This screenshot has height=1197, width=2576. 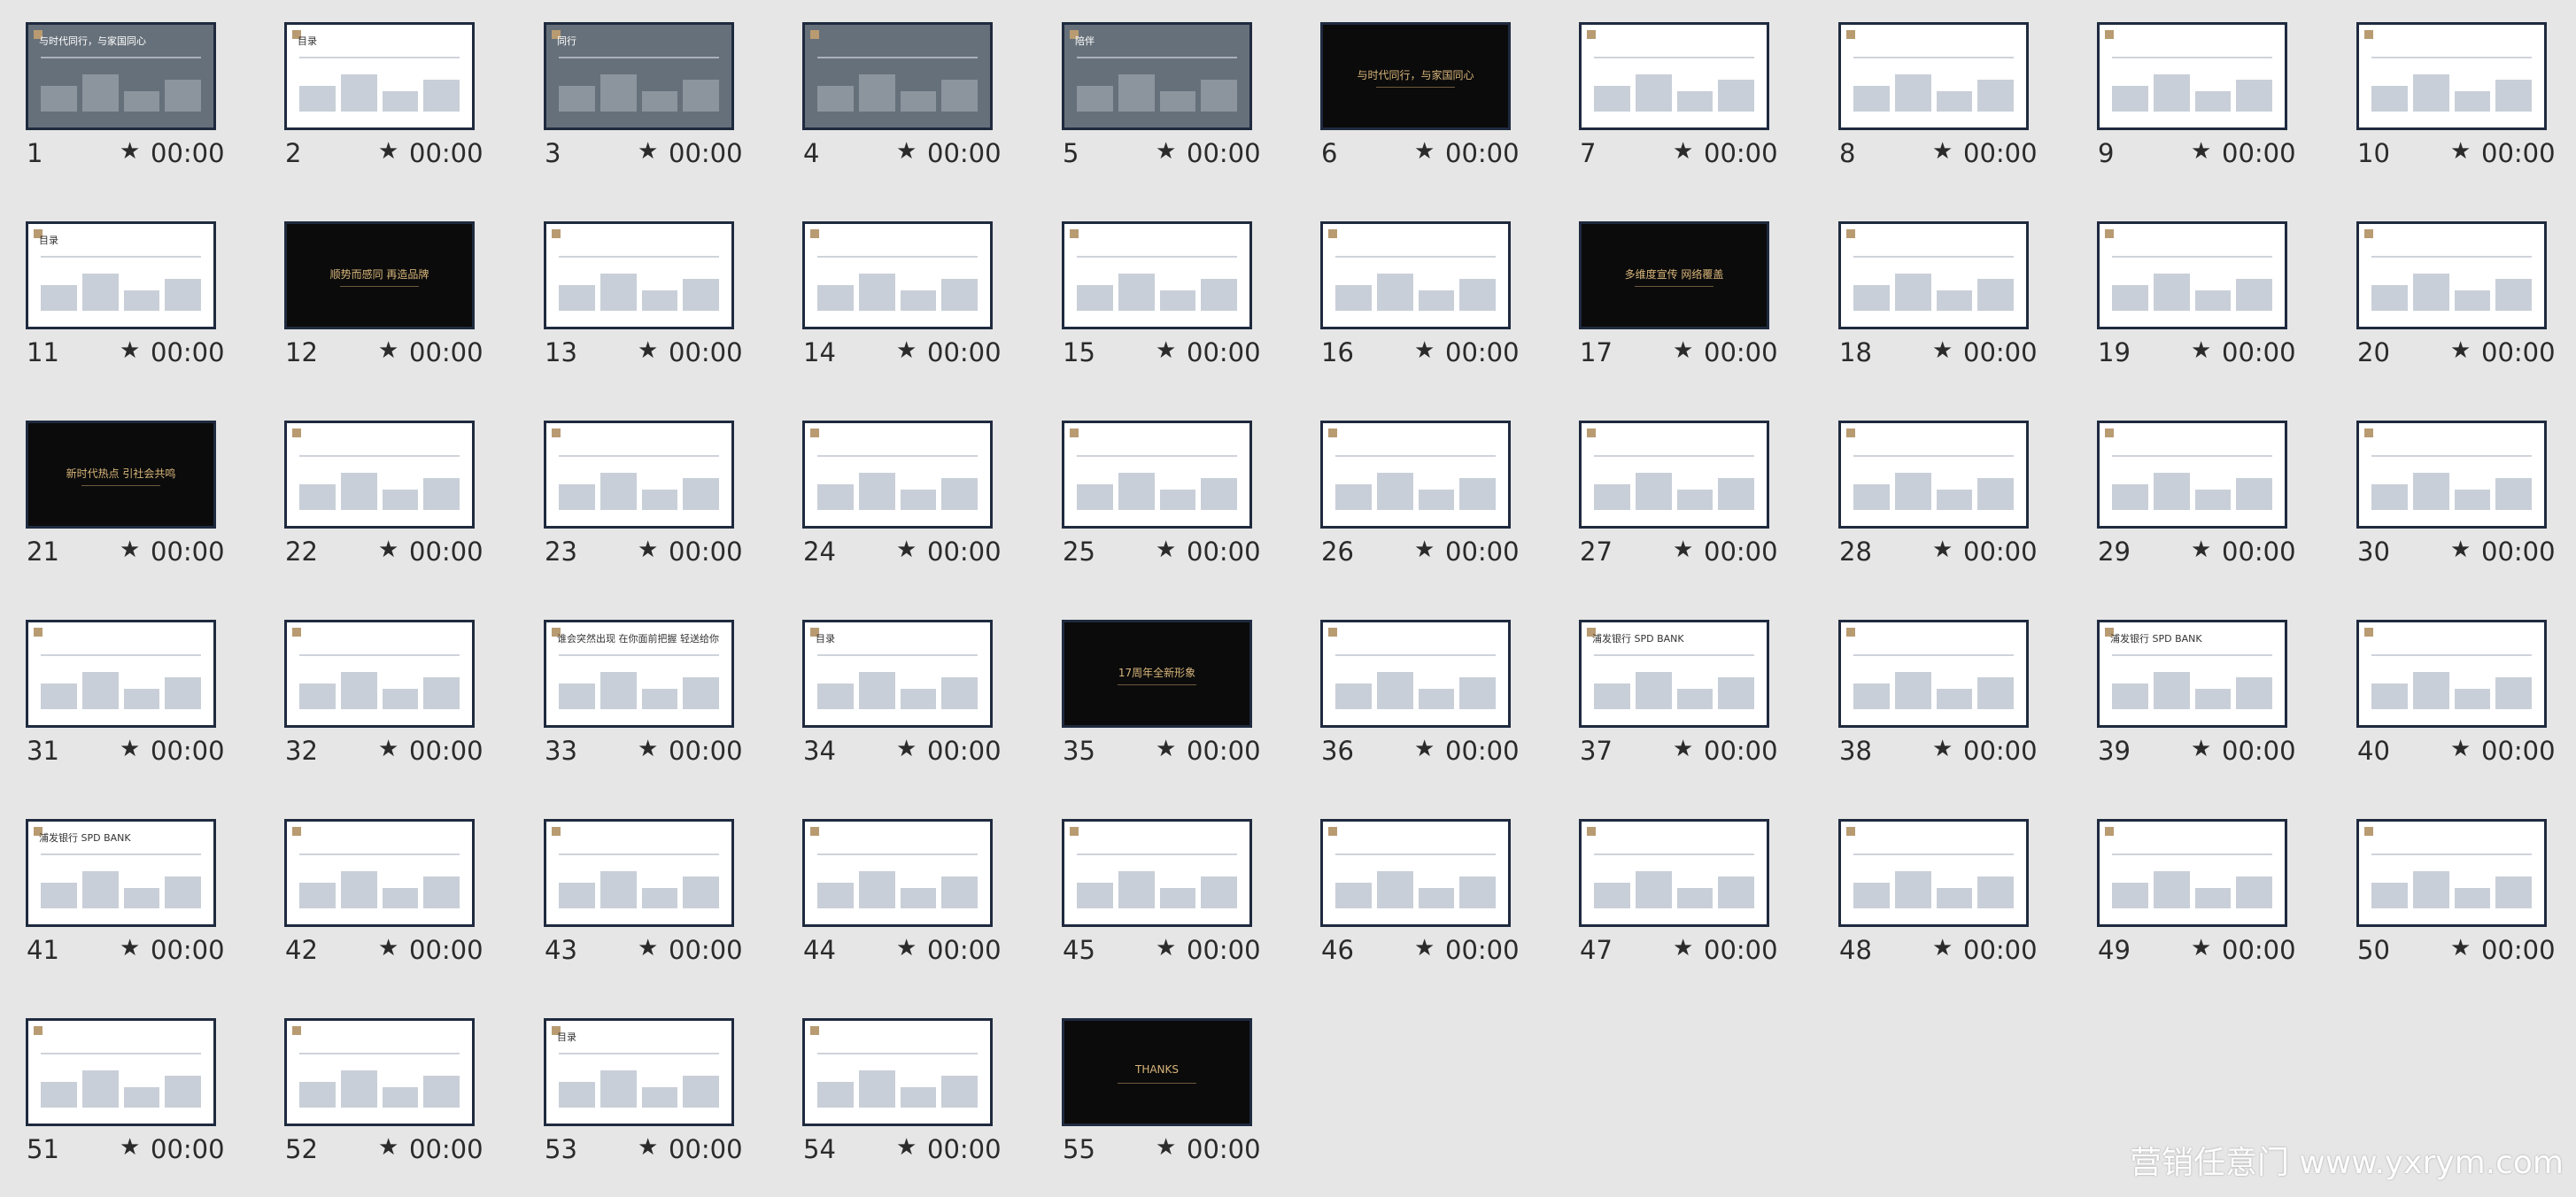 What do you see at coordinates (1157, 674) in the screenshot?
I see `slide-thumbnail: 17周年全新形象` at bounding box center [1157, 674].